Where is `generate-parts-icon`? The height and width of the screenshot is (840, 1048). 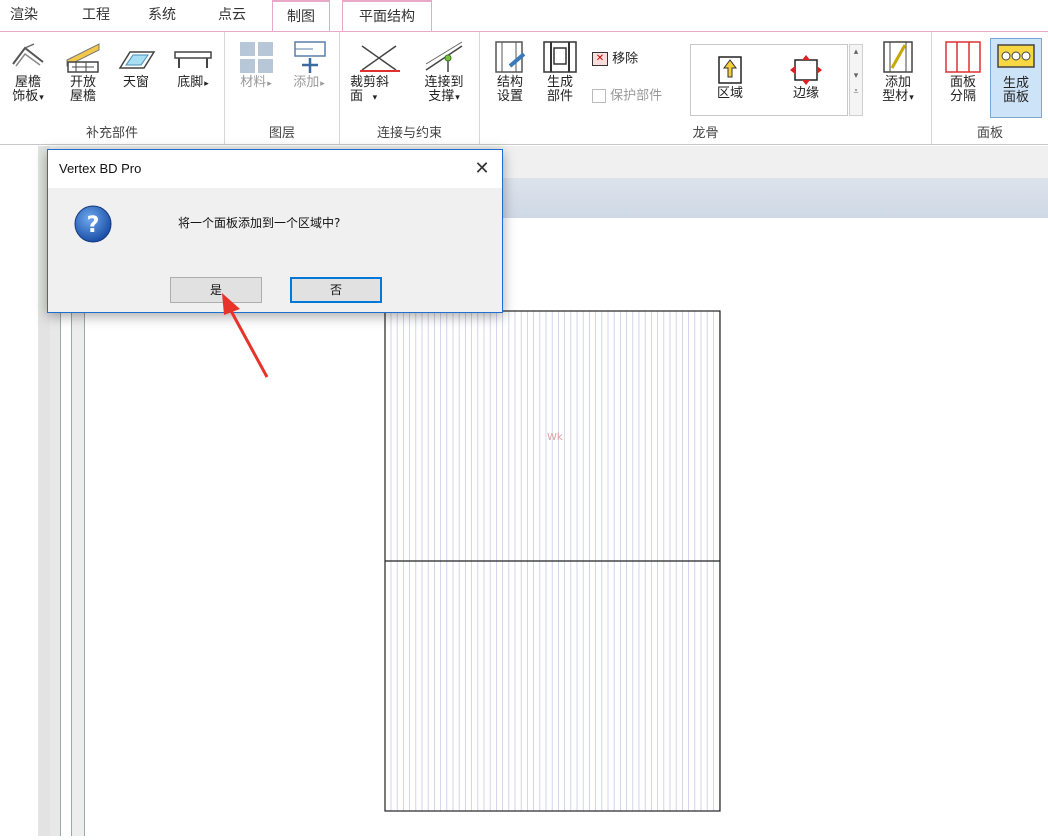 generate-parts-icon is located at coordinates (560, 57).